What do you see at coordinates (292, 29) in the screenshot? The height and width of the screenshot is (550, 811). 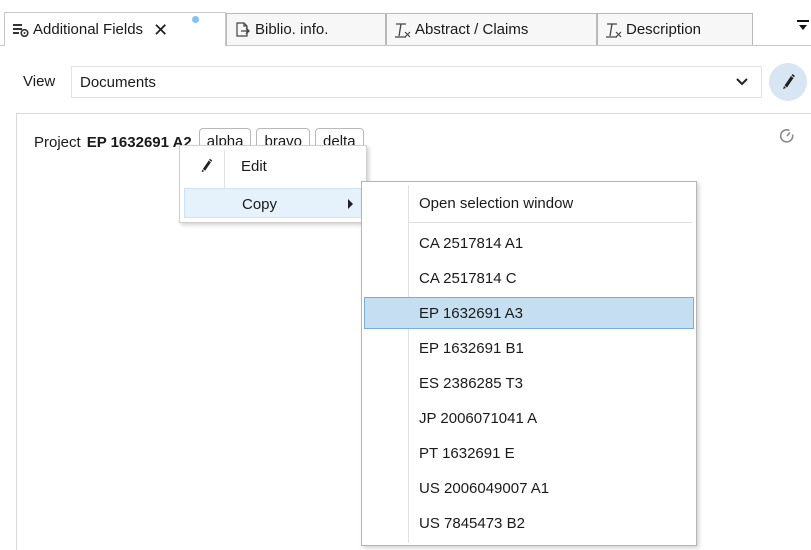 I see `tab-label: Biblio. info.` at bounding box center [292, 29].